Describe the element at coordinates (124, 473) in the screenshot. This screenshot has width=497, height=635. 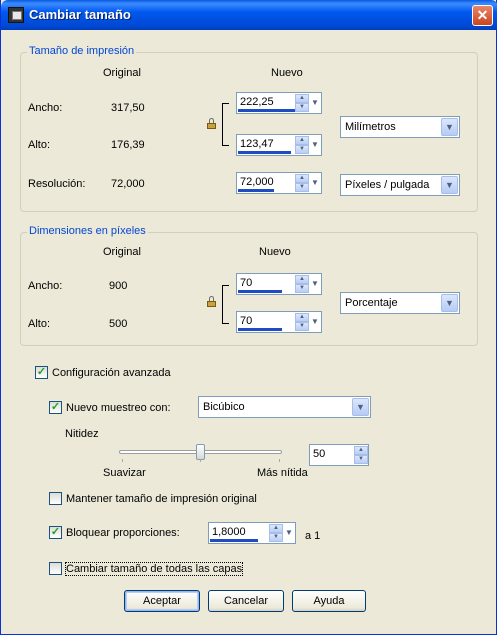
I see `smooth-label: Suavizar` at that location.